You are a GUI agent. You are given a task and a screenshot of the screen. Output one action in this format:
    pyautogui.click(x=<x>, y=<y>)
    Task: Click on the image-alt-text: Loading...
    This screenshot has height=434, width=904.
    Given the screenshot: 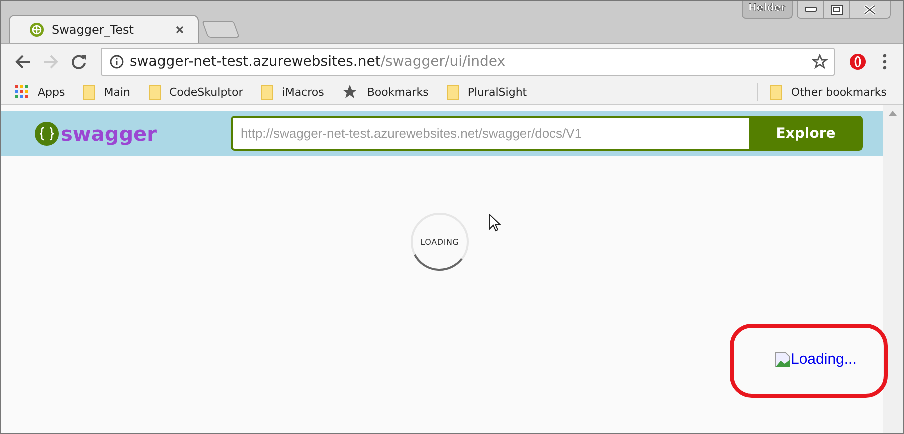 What is the action you would take?
    pyautogui.click(x=824, y=359)
    